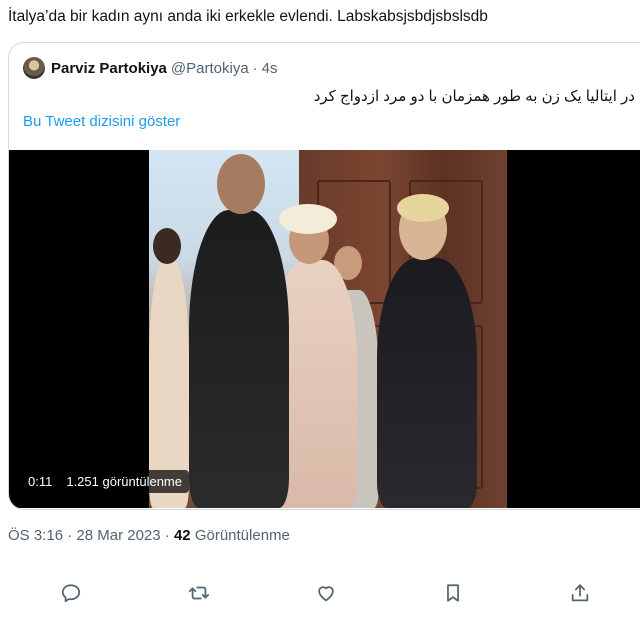  I want to click on reply-icon, so click(71, 593).